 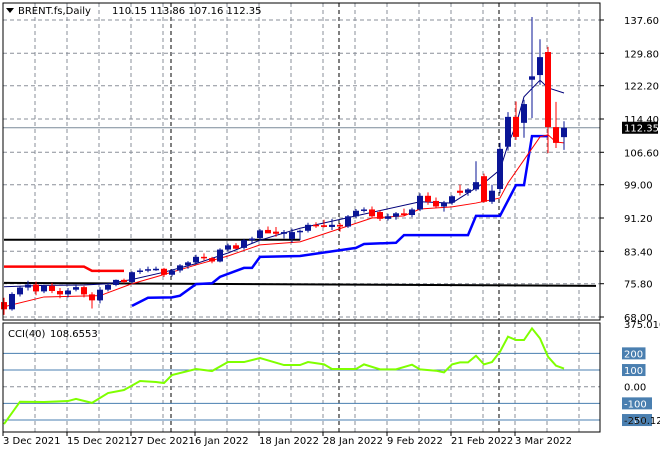 What do you see at coordinates (187, 11) in the screenshot?
I see `ohlc-readout: 110.15 113.86 107.16 112.35` at bounding box center [187, 11].